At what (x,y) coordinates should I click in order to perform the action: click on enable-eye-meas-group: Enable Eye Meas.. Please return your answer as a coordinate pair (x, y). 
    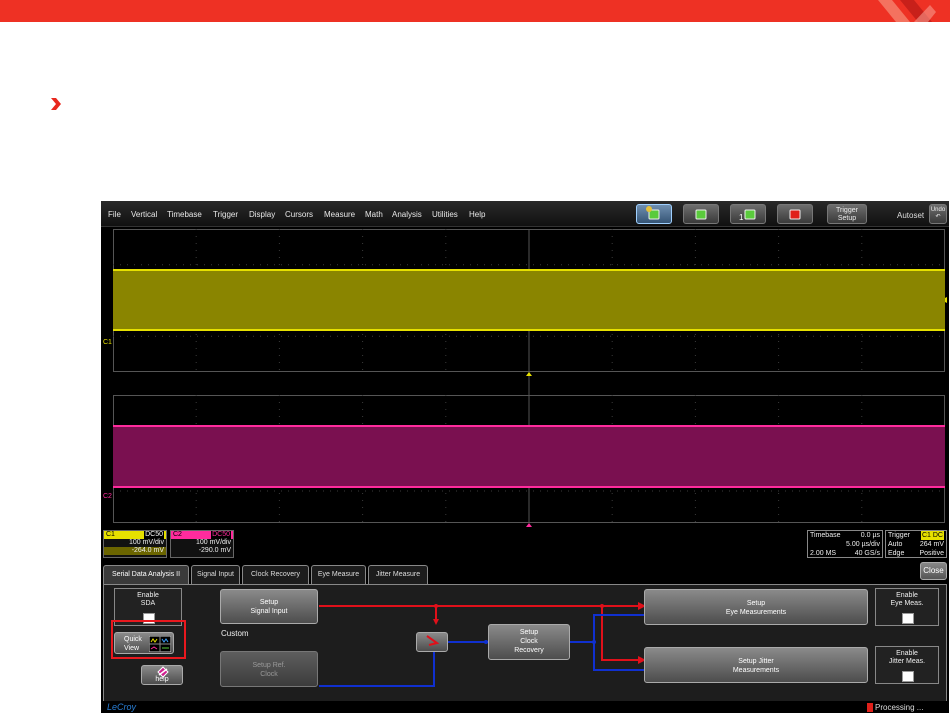
    Looking at the image, I should click on (907, 607).